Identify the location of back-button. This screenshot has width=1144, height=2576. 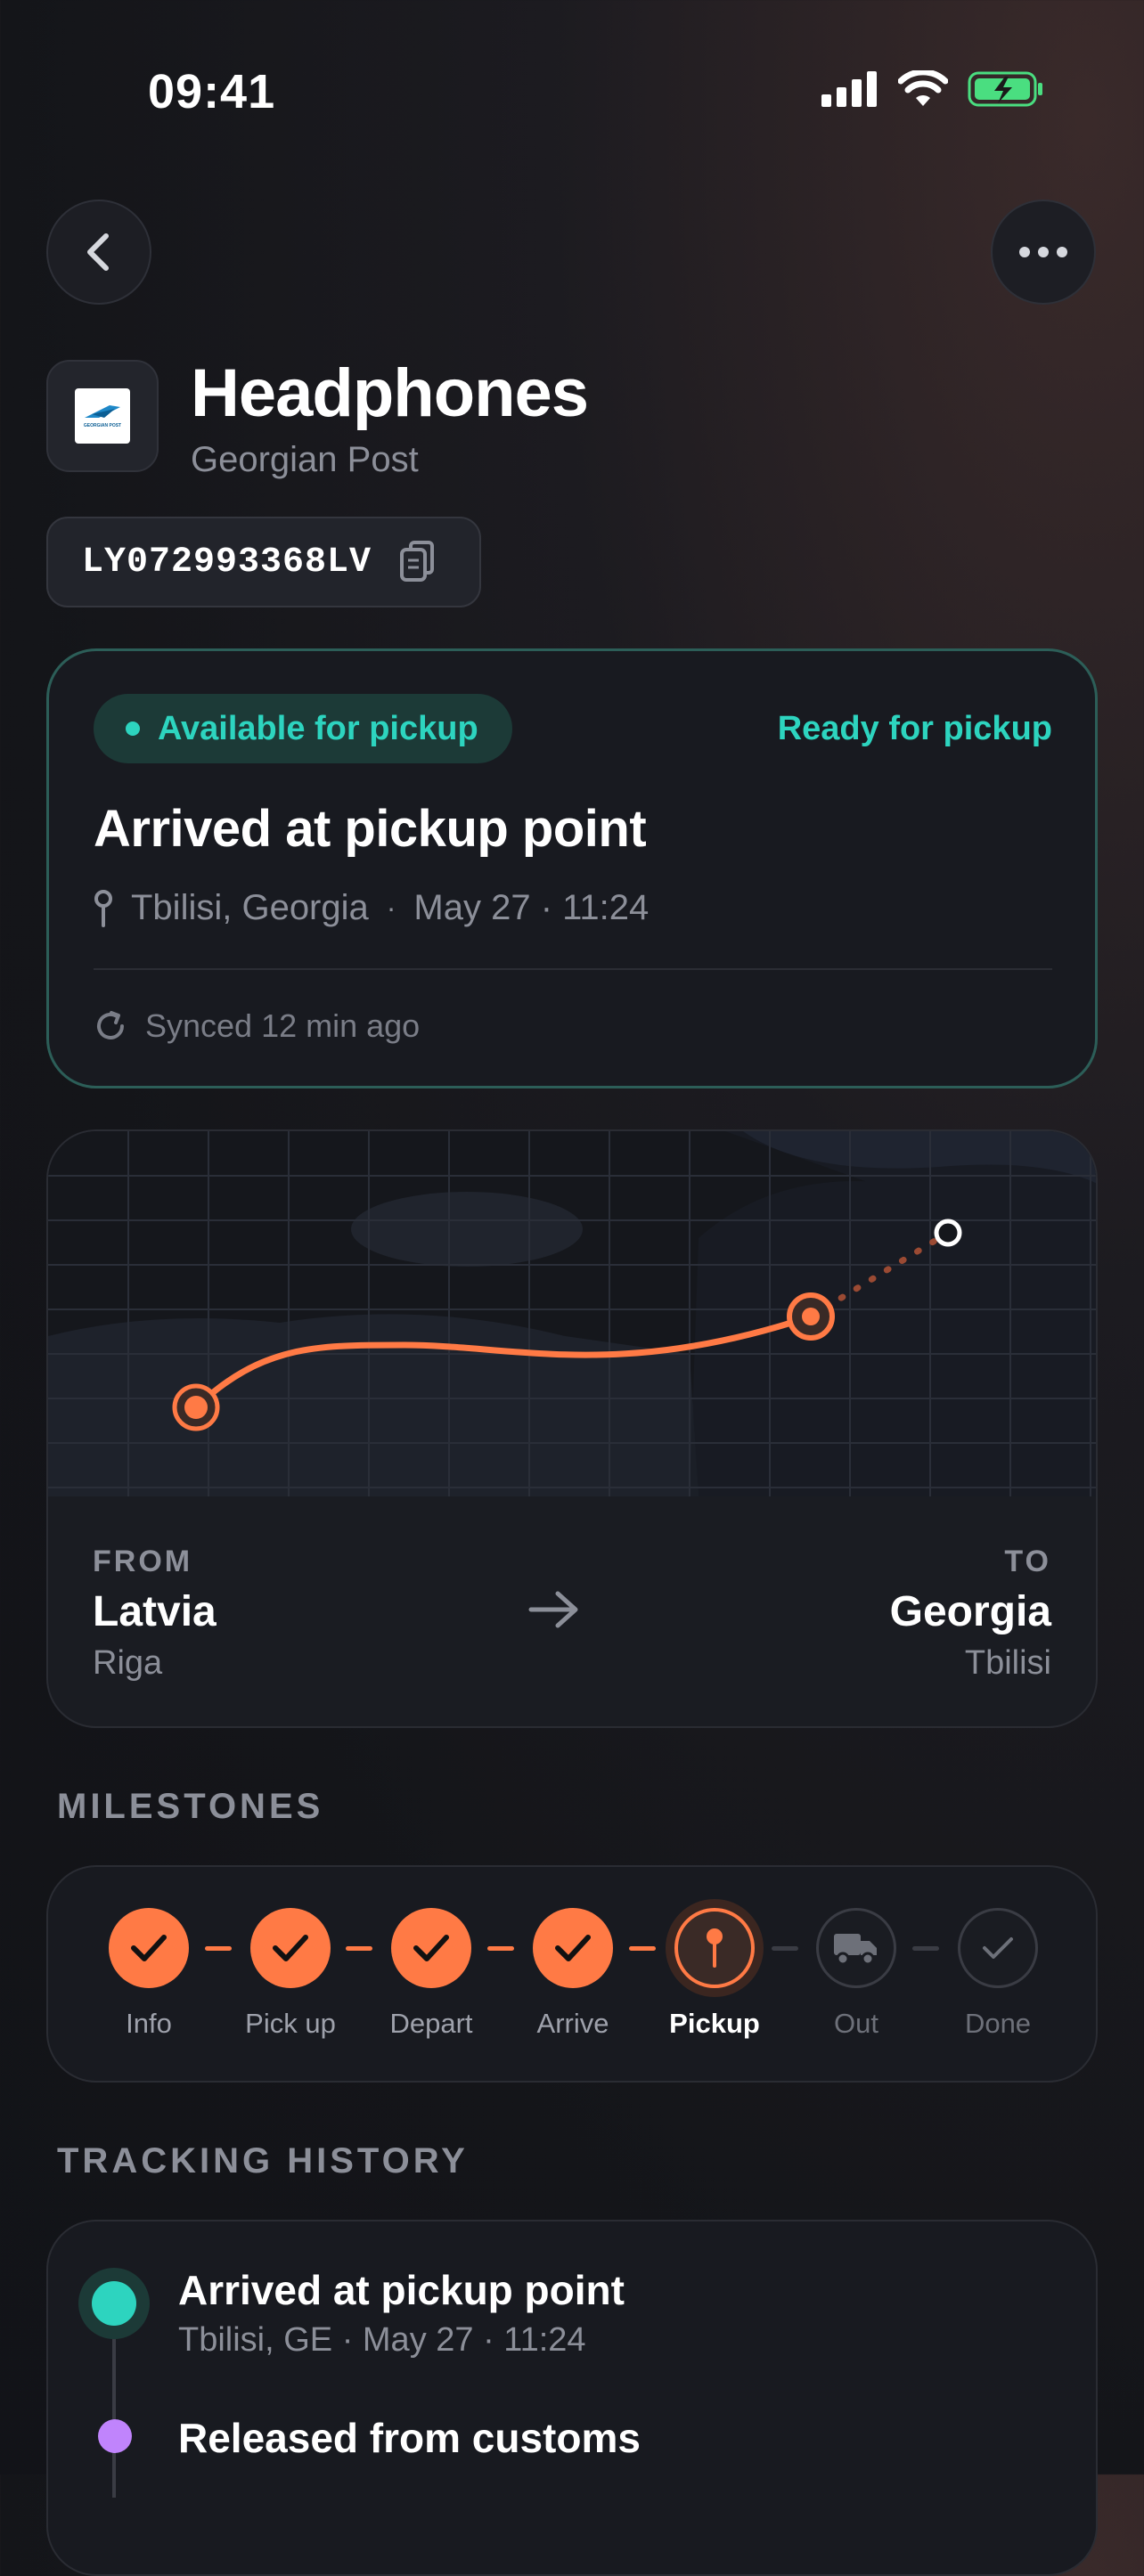
(98, 253).